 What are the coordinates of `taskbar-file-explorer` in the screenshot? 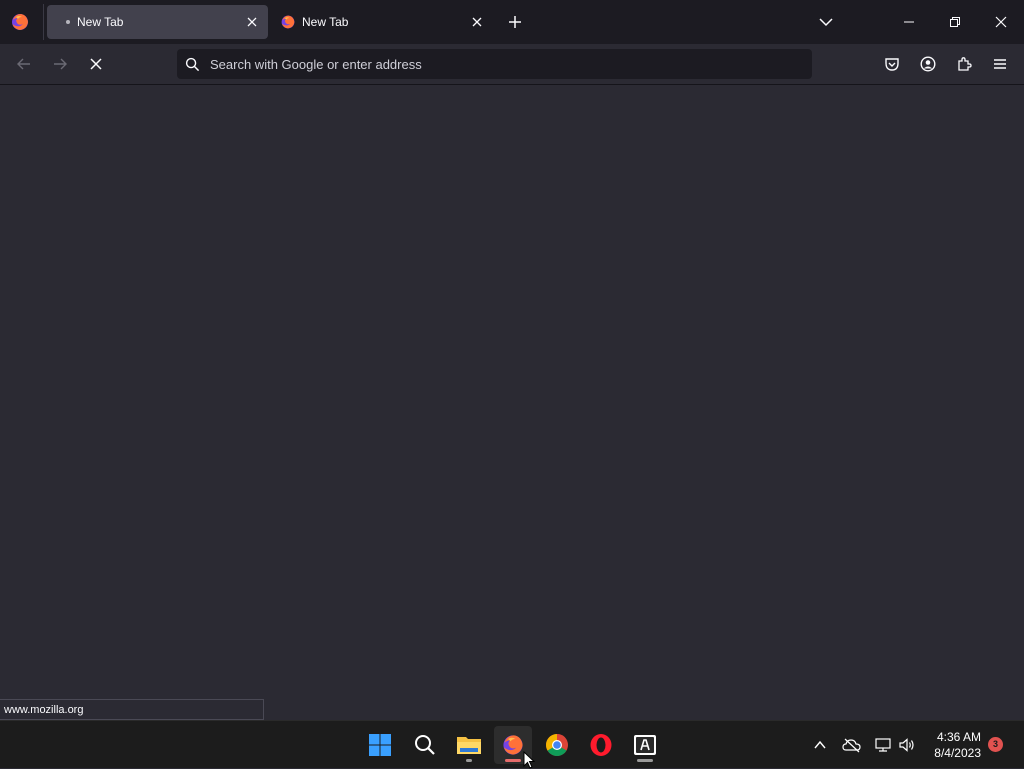 It's located at (469, 745).